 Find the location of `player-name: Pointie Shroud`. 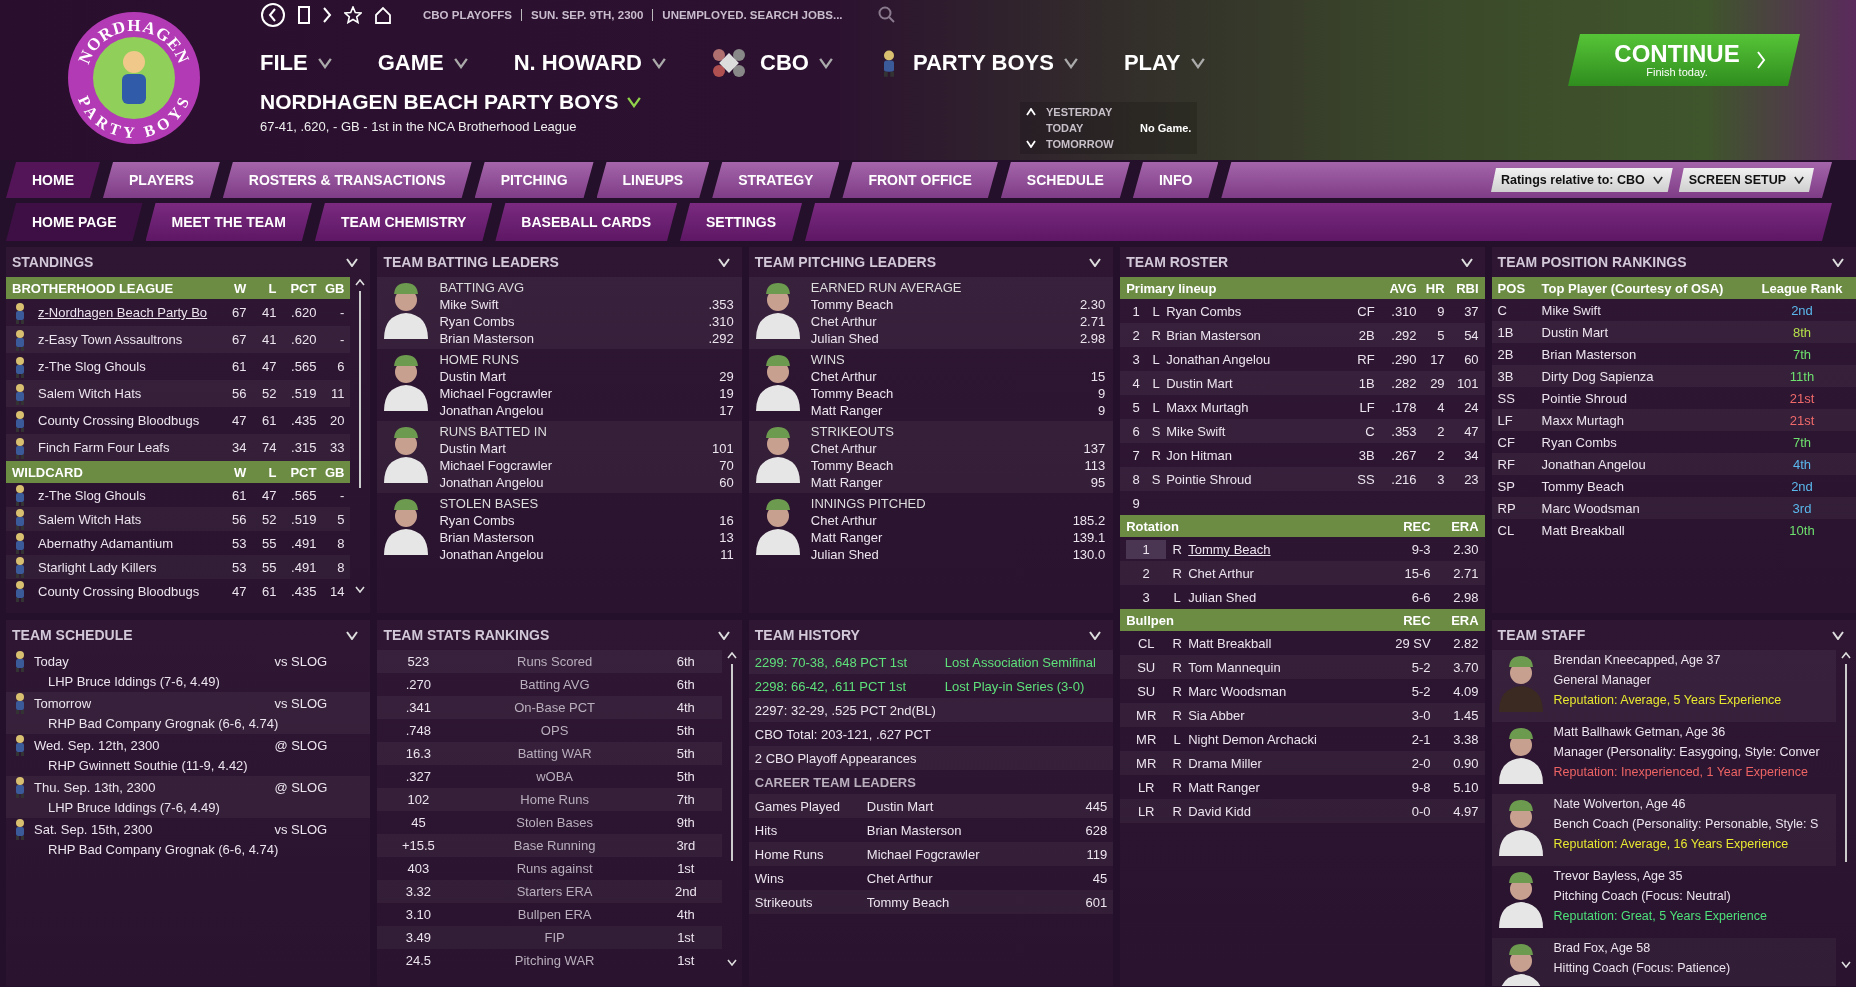

player-name: Pointie Shroud is located at coordinates (1647, 398).